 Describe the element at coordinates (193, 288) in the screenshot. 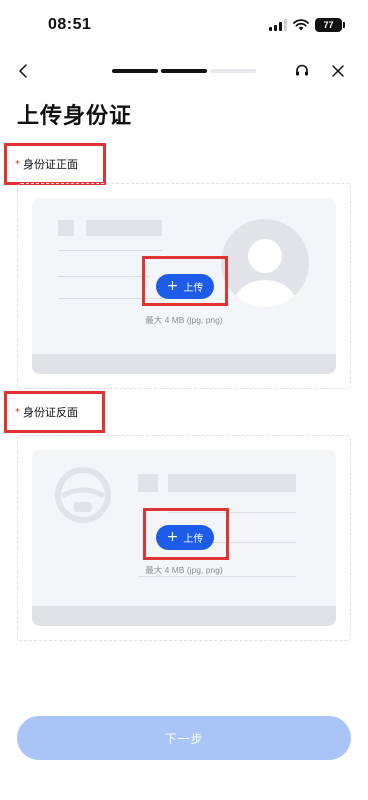

I see `front-upload-label: 上传` at that location.